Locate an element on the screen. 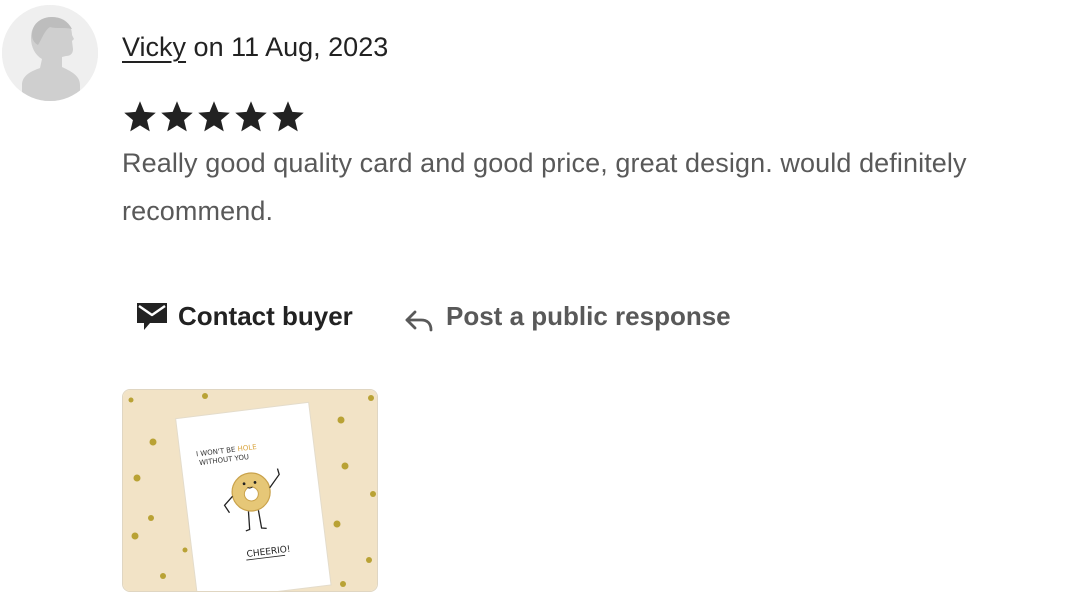  mail-icon is located at coordinates (152, 316).